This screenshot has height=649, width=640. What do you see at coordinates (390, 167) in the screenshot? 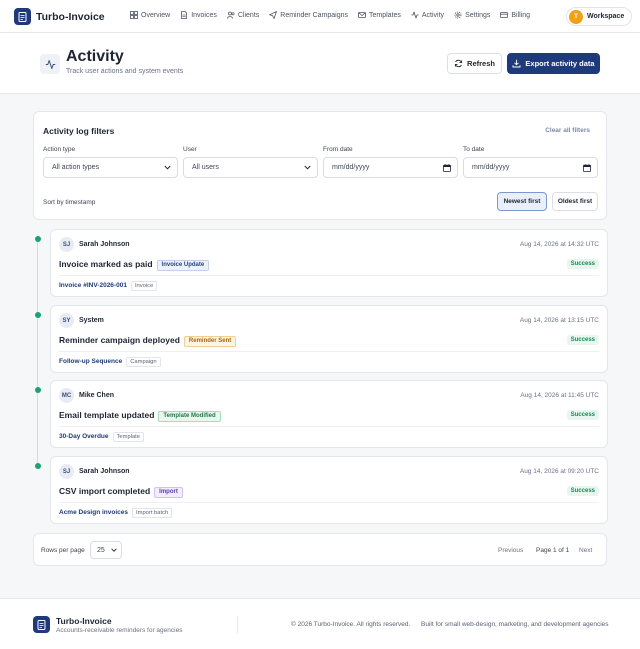
I see `from-date-input: mm/dd/yyyy` at bounding box center [390, 167].